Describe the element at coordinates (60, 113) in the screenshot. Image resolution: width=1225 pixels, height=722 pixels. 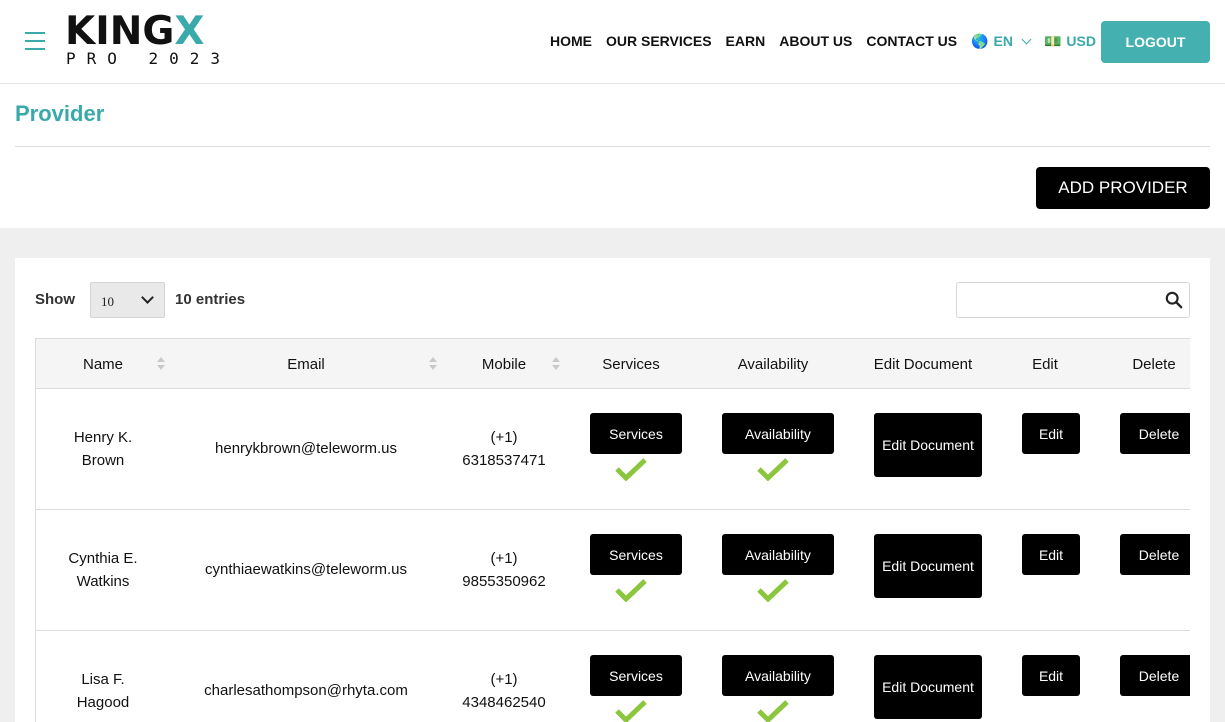
I see `page-title: Provider` at that location.